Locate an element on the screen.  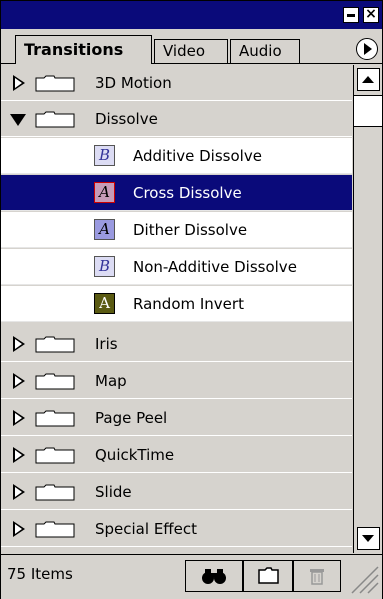
folder-label: Iris is located at coordinates (106, 344).